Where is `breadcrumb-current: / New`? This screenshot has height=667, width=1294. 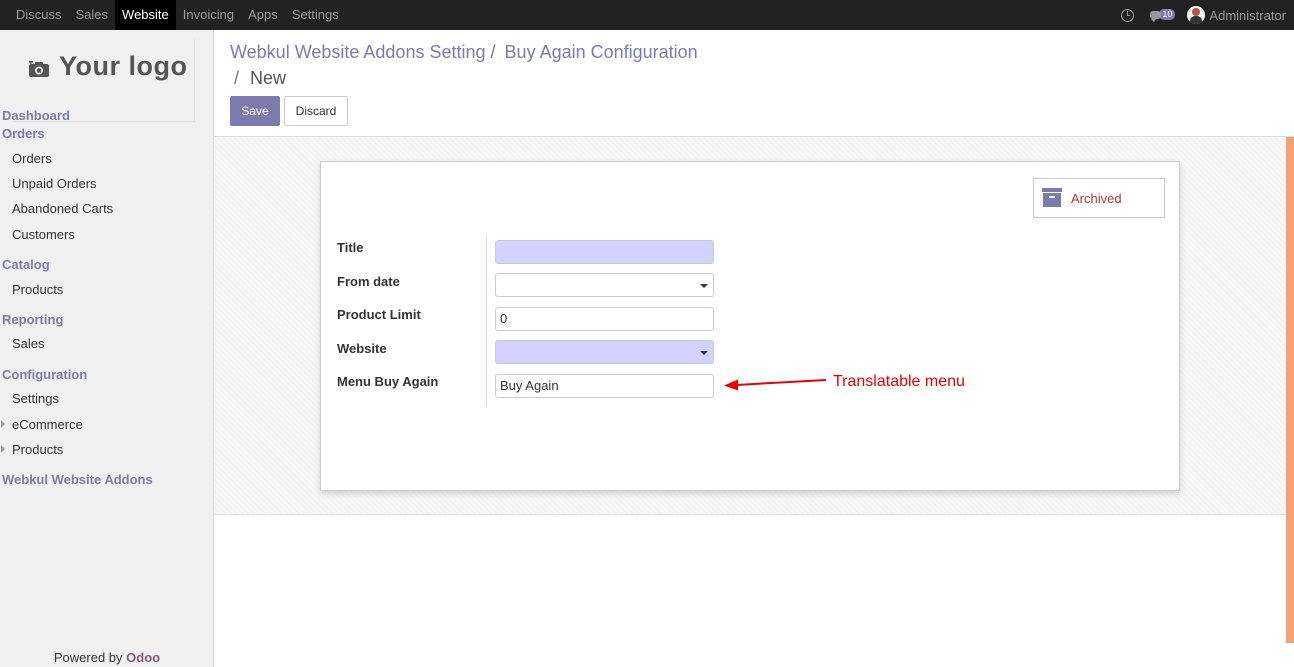
breadcrumb-current: / New is located at coordinates (260, 78).